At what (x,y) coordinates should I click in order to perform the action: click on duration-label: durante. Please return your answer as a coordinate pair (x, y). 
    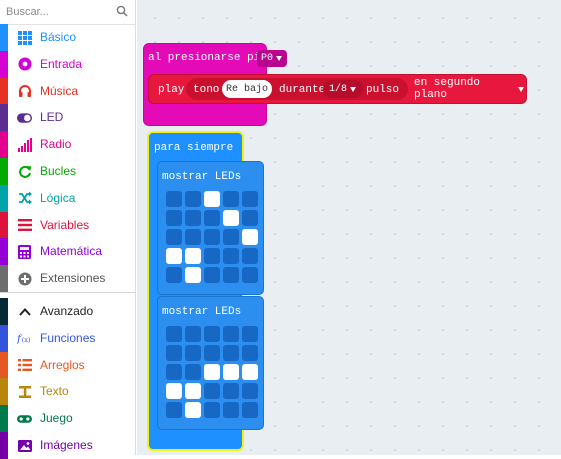
    Looking at the image, I should click on (302, 90).